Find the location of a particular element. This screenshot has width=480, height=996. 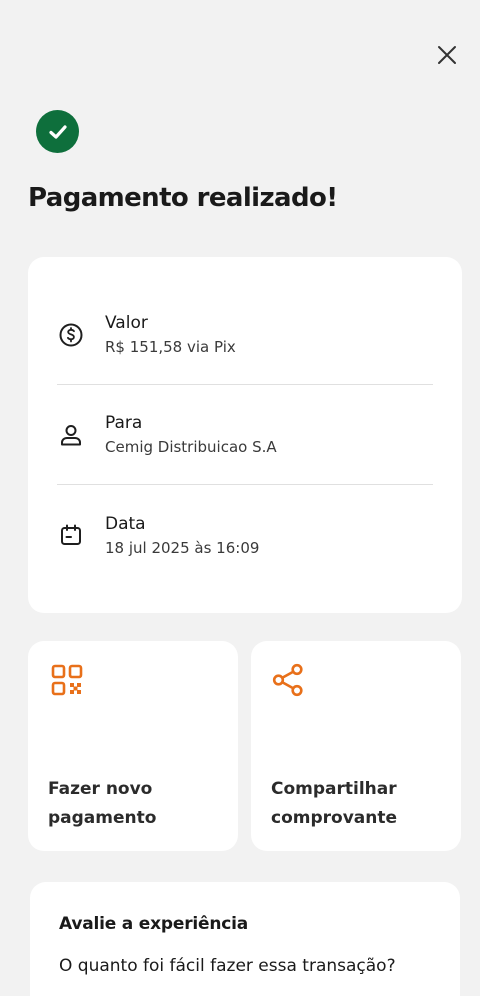

check-icon is located at coordinates (57, 131).